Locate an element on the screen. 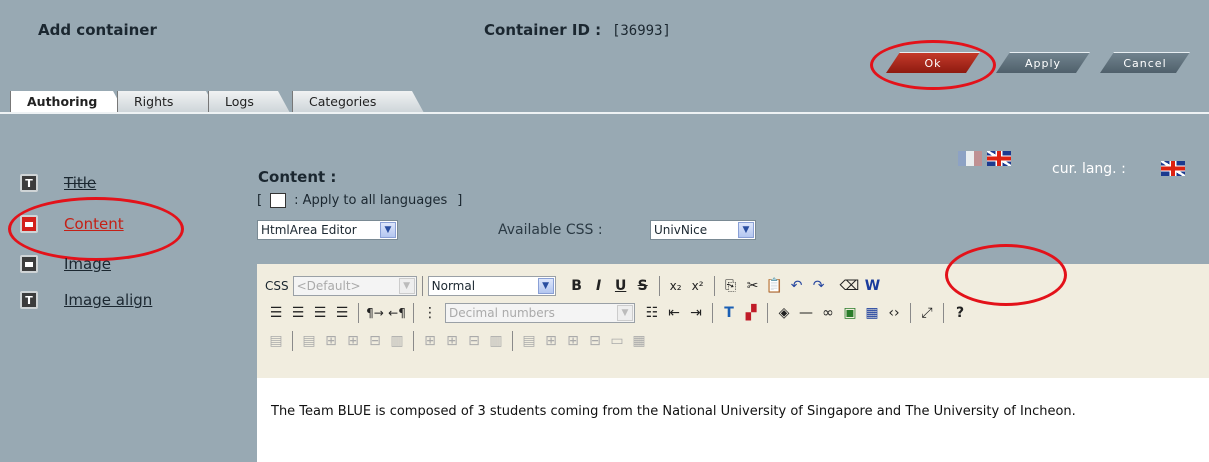 This screenshot has width=1209, height=462. insert-special-icon: ◈ is located at coordinates (784, 313).